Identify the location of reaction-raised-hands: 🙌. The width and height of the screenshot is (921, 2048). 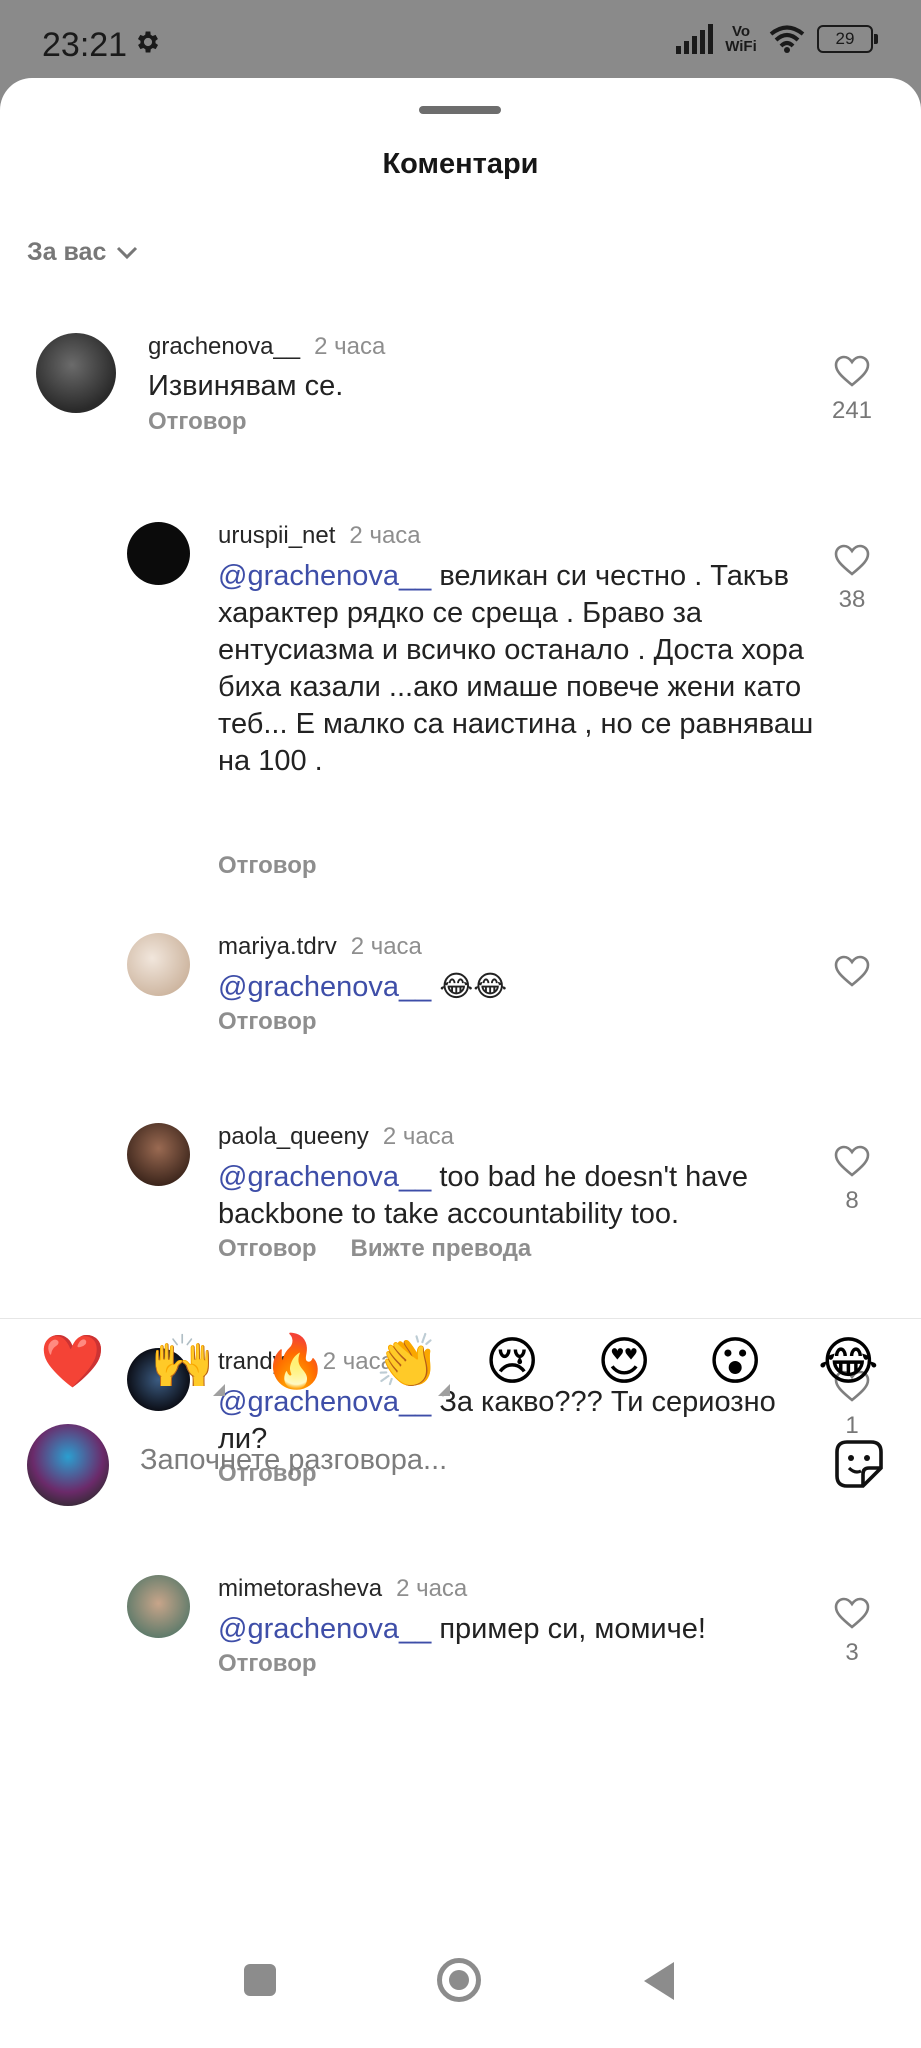
(187, 1364).